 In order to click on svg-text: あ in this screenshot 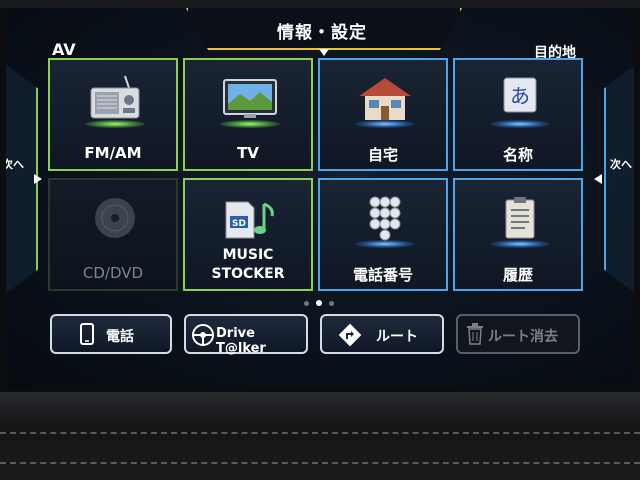, I will do `click(520, 96)`.